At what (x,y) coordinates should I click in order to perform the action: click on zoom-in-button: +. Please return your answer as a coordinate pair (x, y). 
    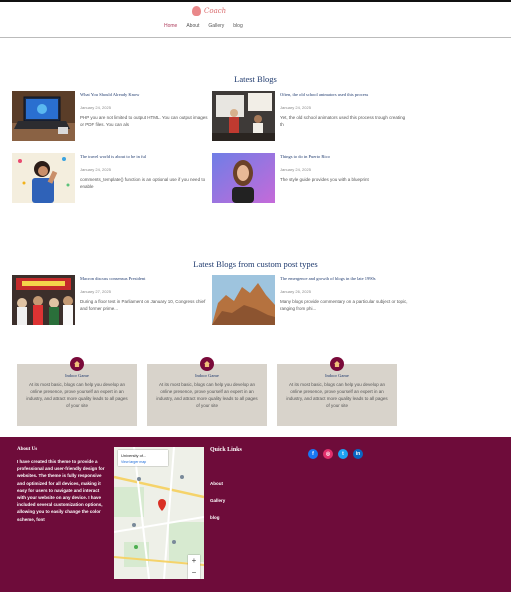
    Looking at the image, I should click on (194, 561).